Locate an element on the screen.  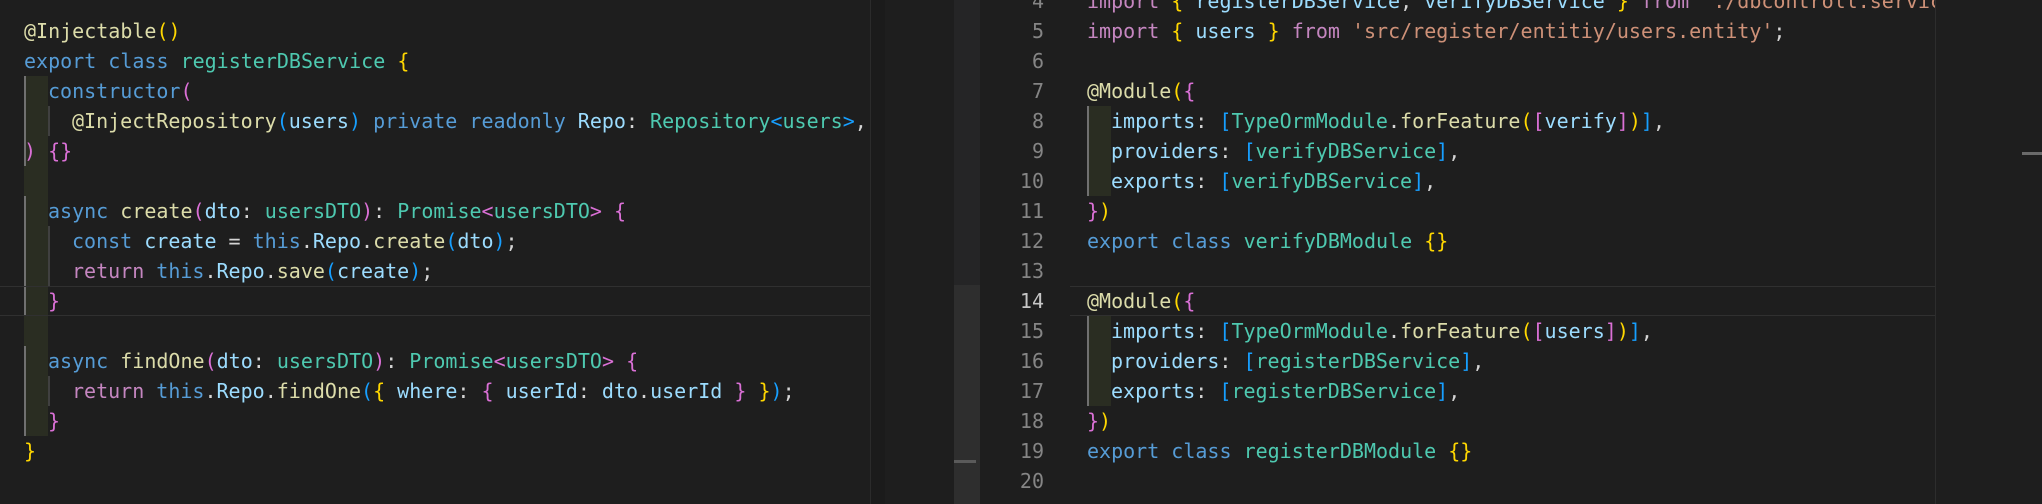
code-line: 19 export class registerDBModule {} is located at coordinates (1457, 451).